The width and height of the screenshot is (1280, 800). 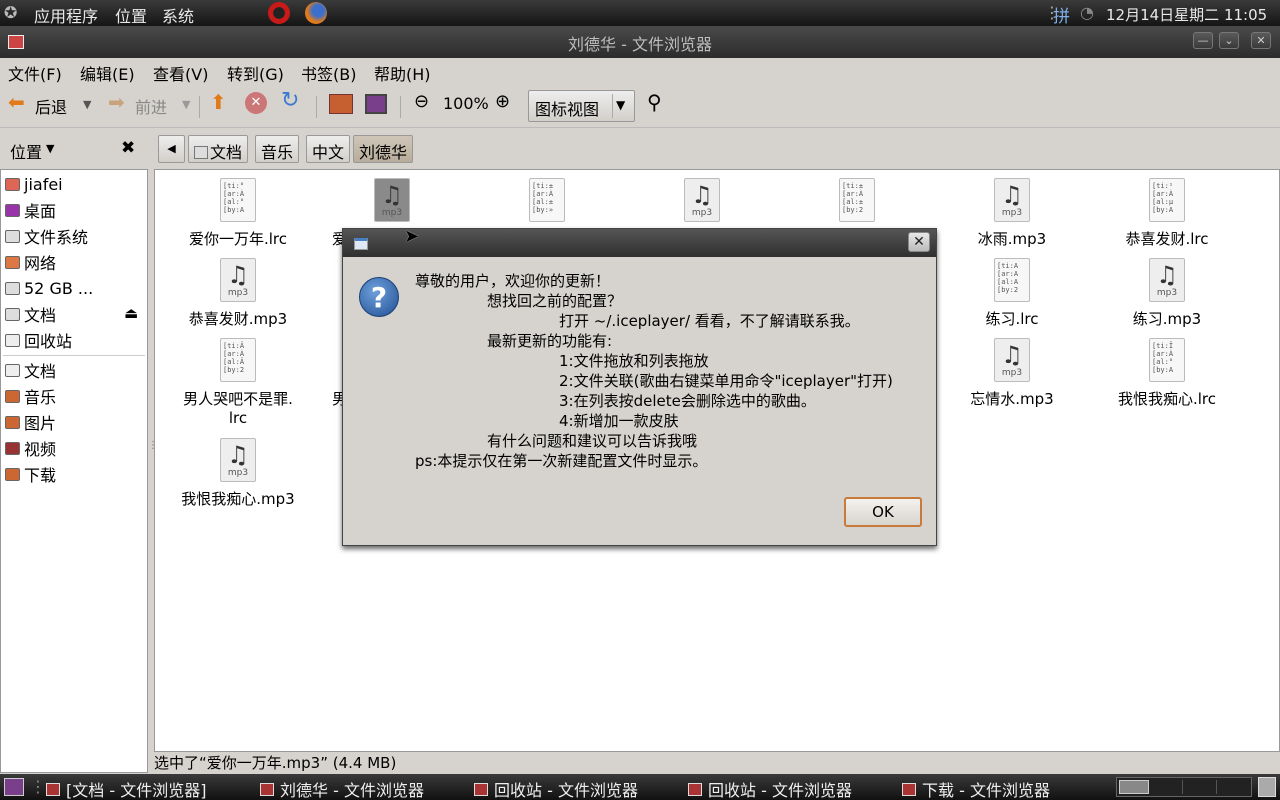 What do you see at coordinates (1167, 213) in the screenshot?
I see `file-item: [ti:¹ [ar:À [al:µ [by:A 恭喜发财.lrc` at bounding box center [1167, 213].